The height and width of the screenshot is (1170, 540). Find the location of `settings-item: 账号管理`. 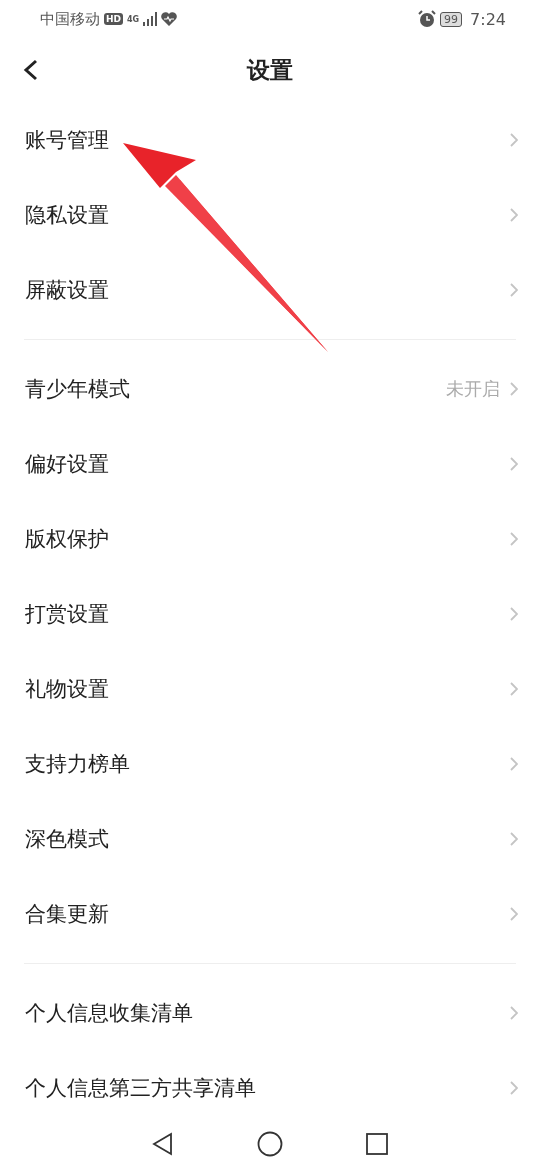

settings-item: 账号管理 is located at coordinates (270, 139).